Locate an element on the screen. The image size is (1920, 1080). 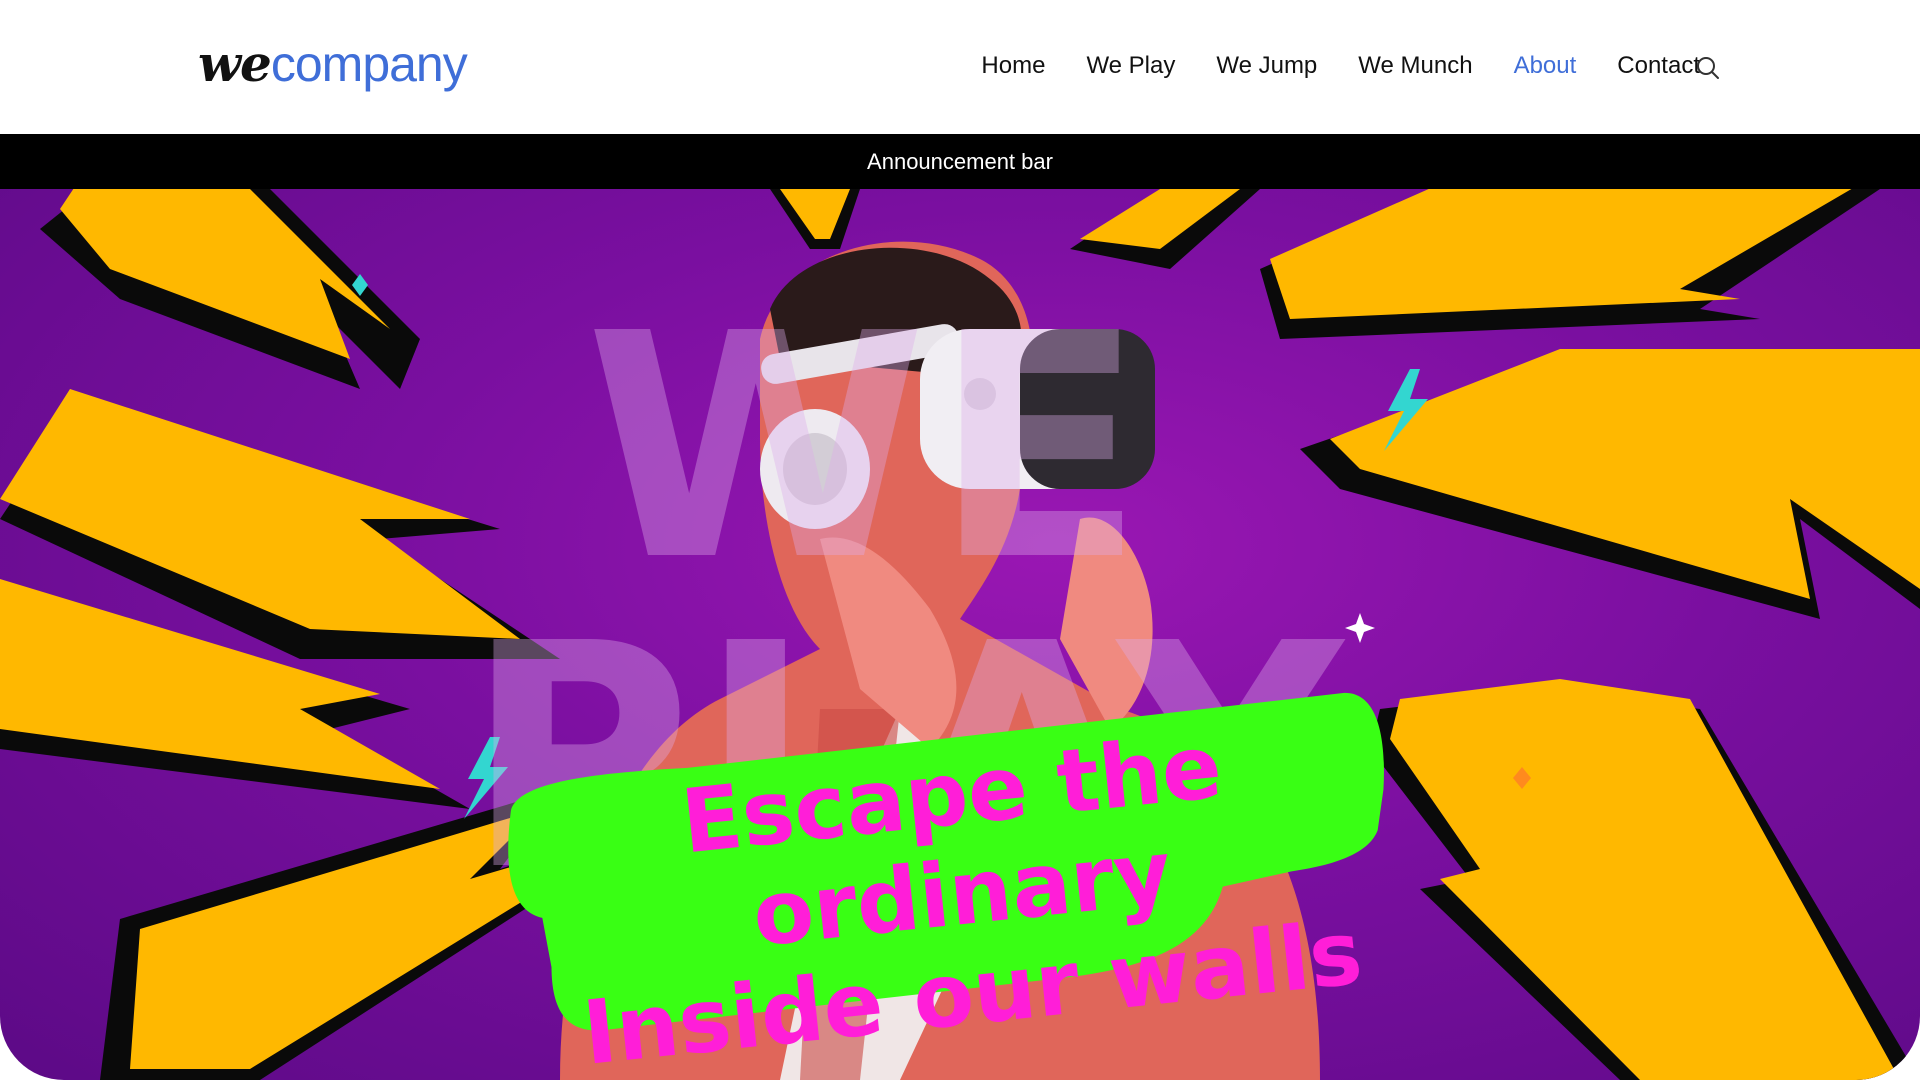
announcement-text: Announcement bar is located at coordinates (960, 161).